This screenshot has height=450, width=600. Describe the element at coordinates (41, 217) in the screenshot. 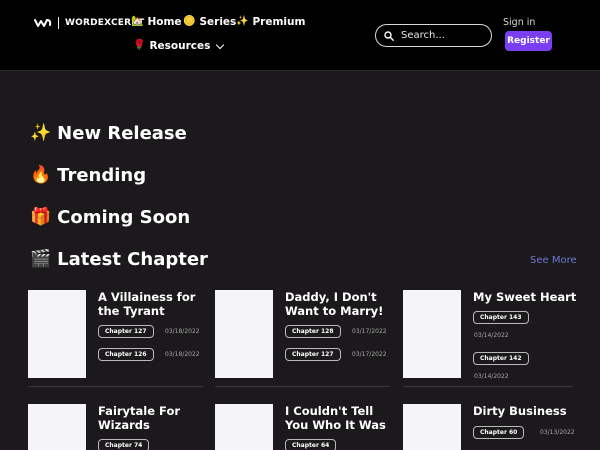

I see `gift-icon: 🎁` at that location.